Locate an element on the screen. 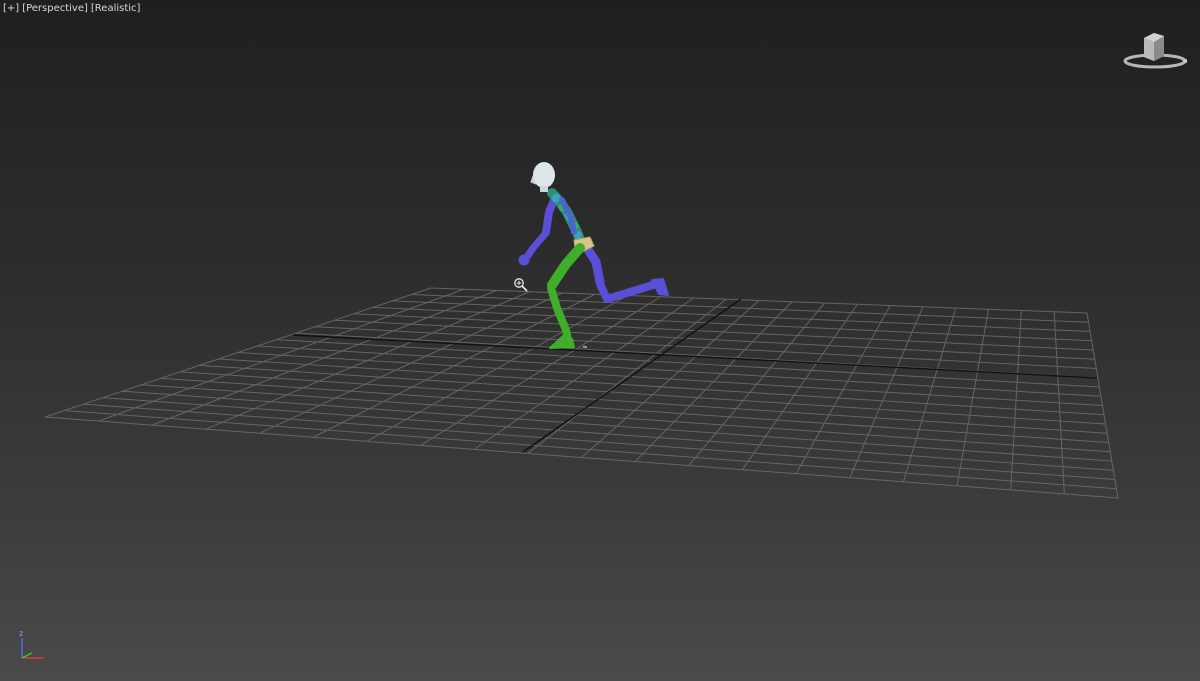  left-forearm-bone is located at coordinates (536, 245).